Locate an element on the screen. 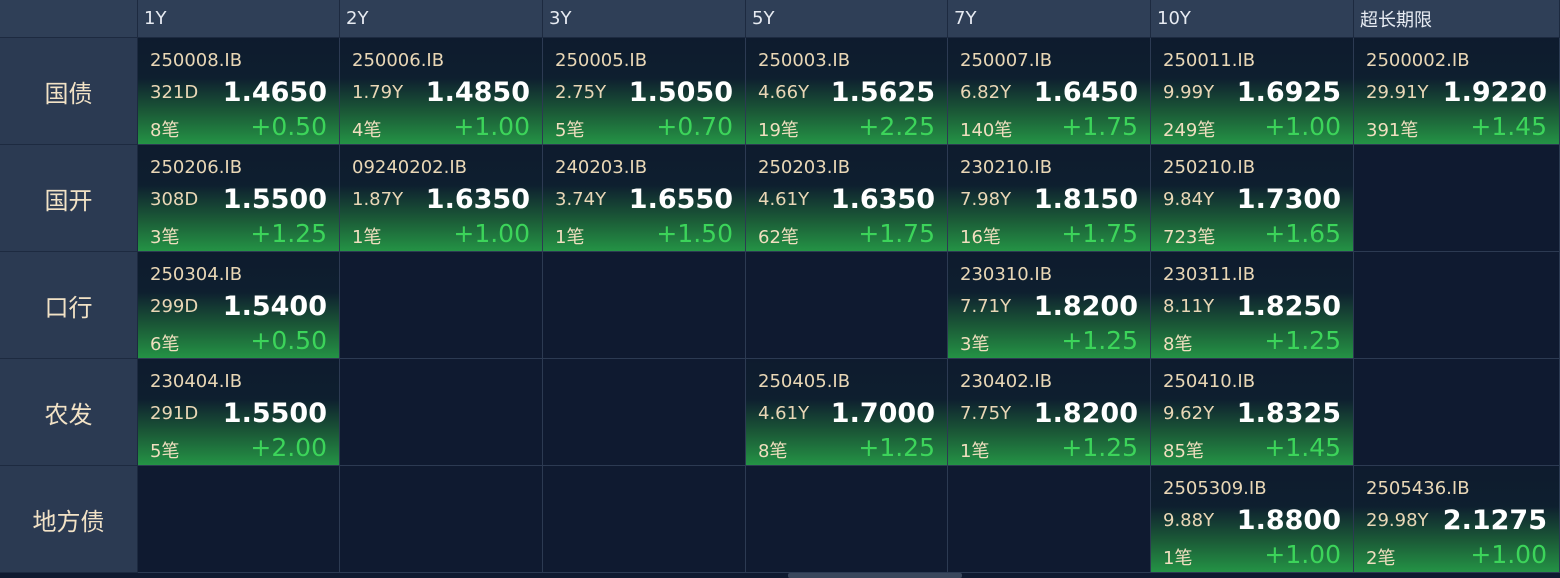 This screenshot has height=578, width=1560. row-label-kouhang: 口行 is located at coordinates (69, 305).